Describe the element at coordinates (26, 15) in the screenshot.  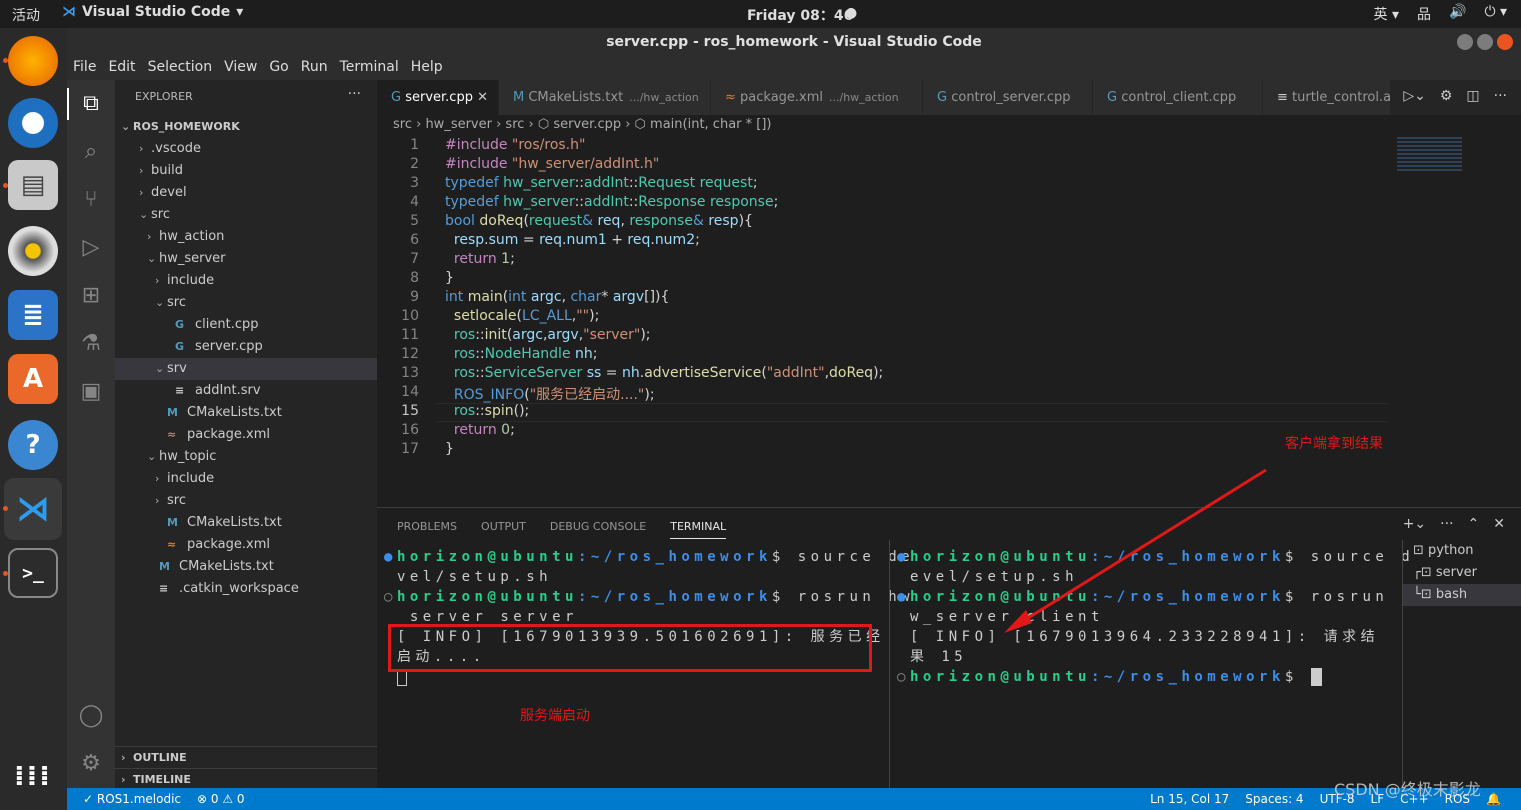
I see `activities-button: 活动` at that location.